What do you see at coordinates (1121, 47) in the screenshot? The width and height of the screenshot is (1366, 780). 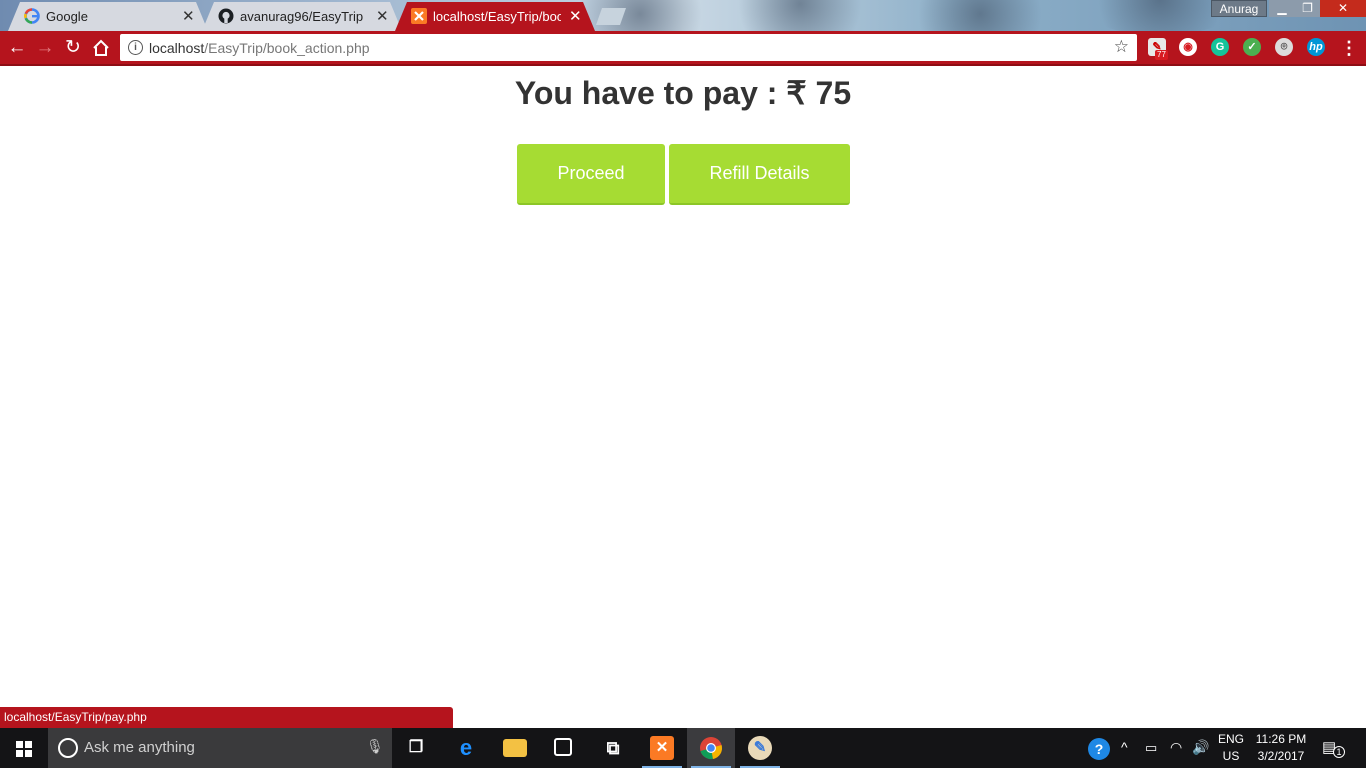 I see `bookmark-star-icon: ☆` at bounding box center [1121, 47].